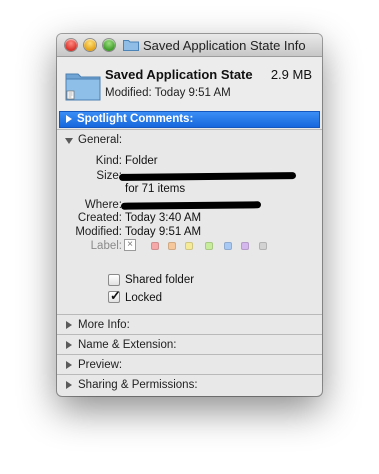  Describe the element at coordinates (207, 176) in the screenshot. I see `redacted-size` at that location.